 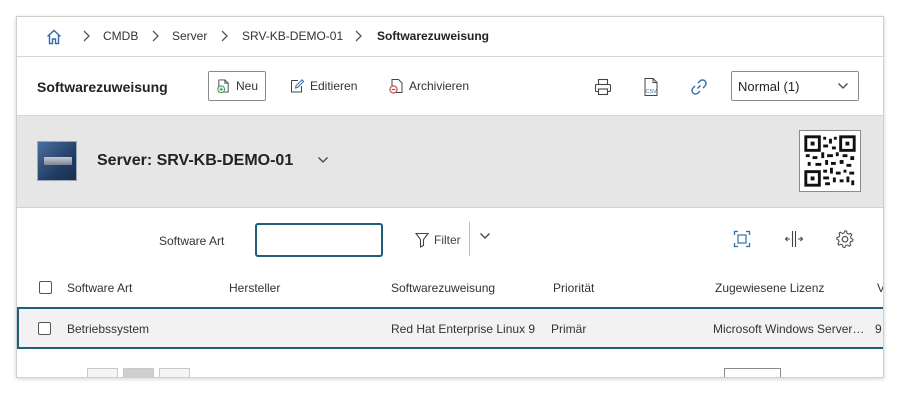 I want to click on svg-text: CSV, so click(x=652, y=92).